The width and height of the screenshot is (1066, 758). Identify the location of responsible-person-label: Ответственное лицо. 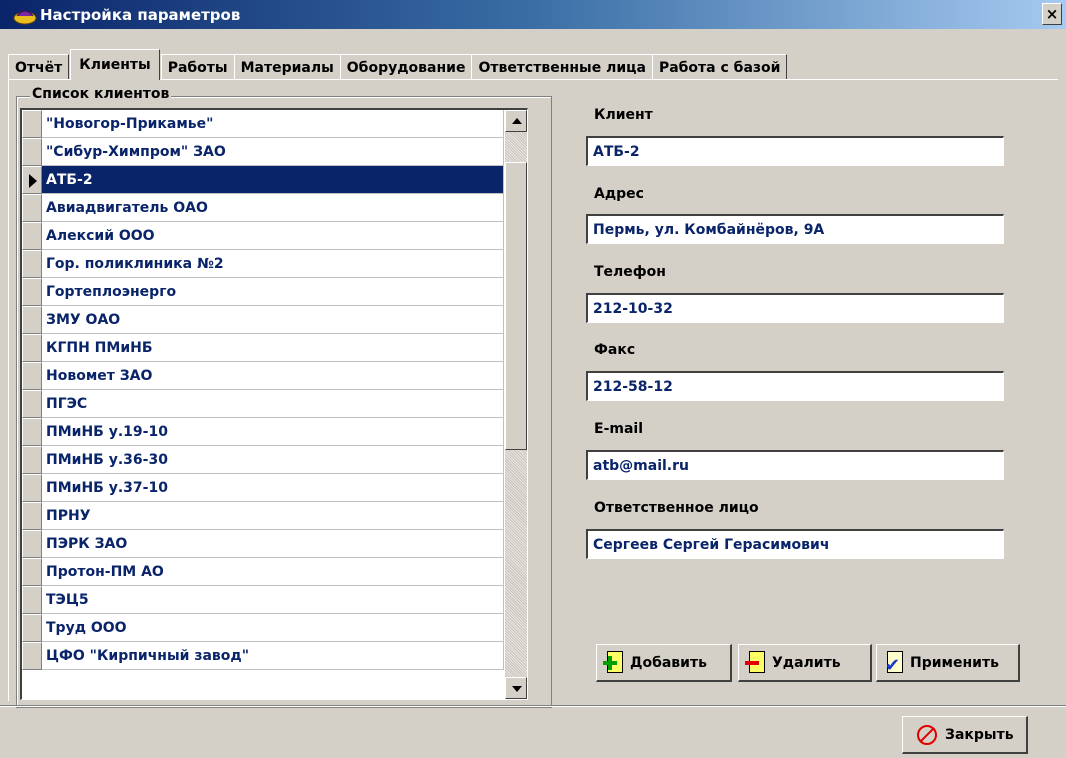
(676, 508).